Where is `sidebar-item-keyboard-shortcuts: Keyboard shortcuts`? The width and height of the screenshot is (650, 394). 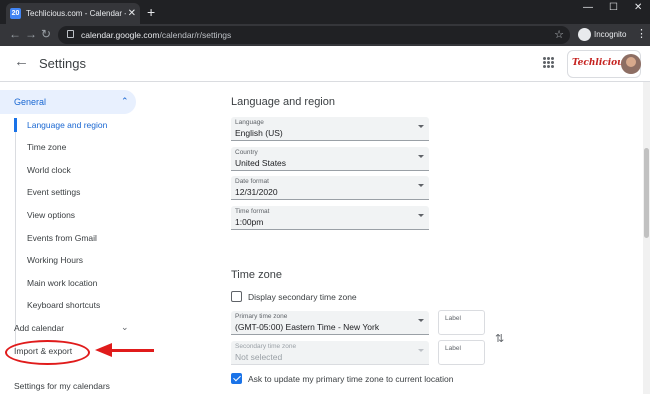 sidebar-item-keyboard-shortcuts: Keyboard shortcuts is located at coordinates (63, 305).